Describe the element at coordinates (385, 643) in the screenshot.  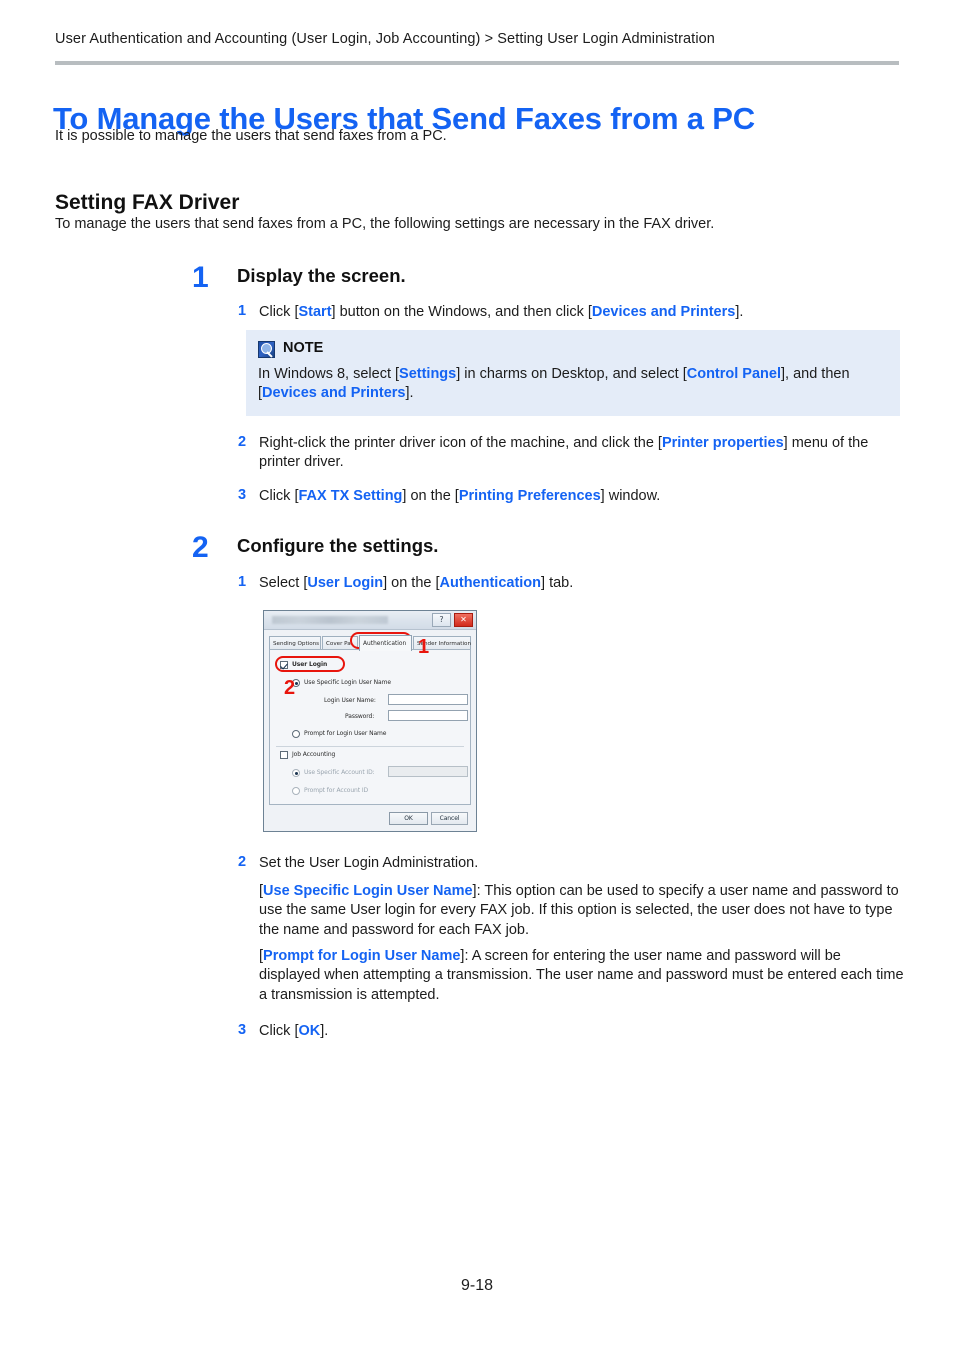
I see `tab-authentication: Authentication` at that location.